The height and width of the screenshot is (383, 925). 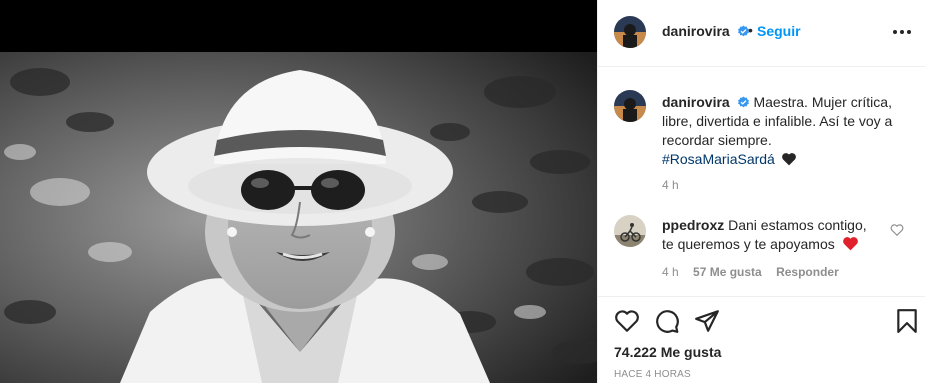 I want to click on author-username-text: danirovira, so click(x=696, y=31).